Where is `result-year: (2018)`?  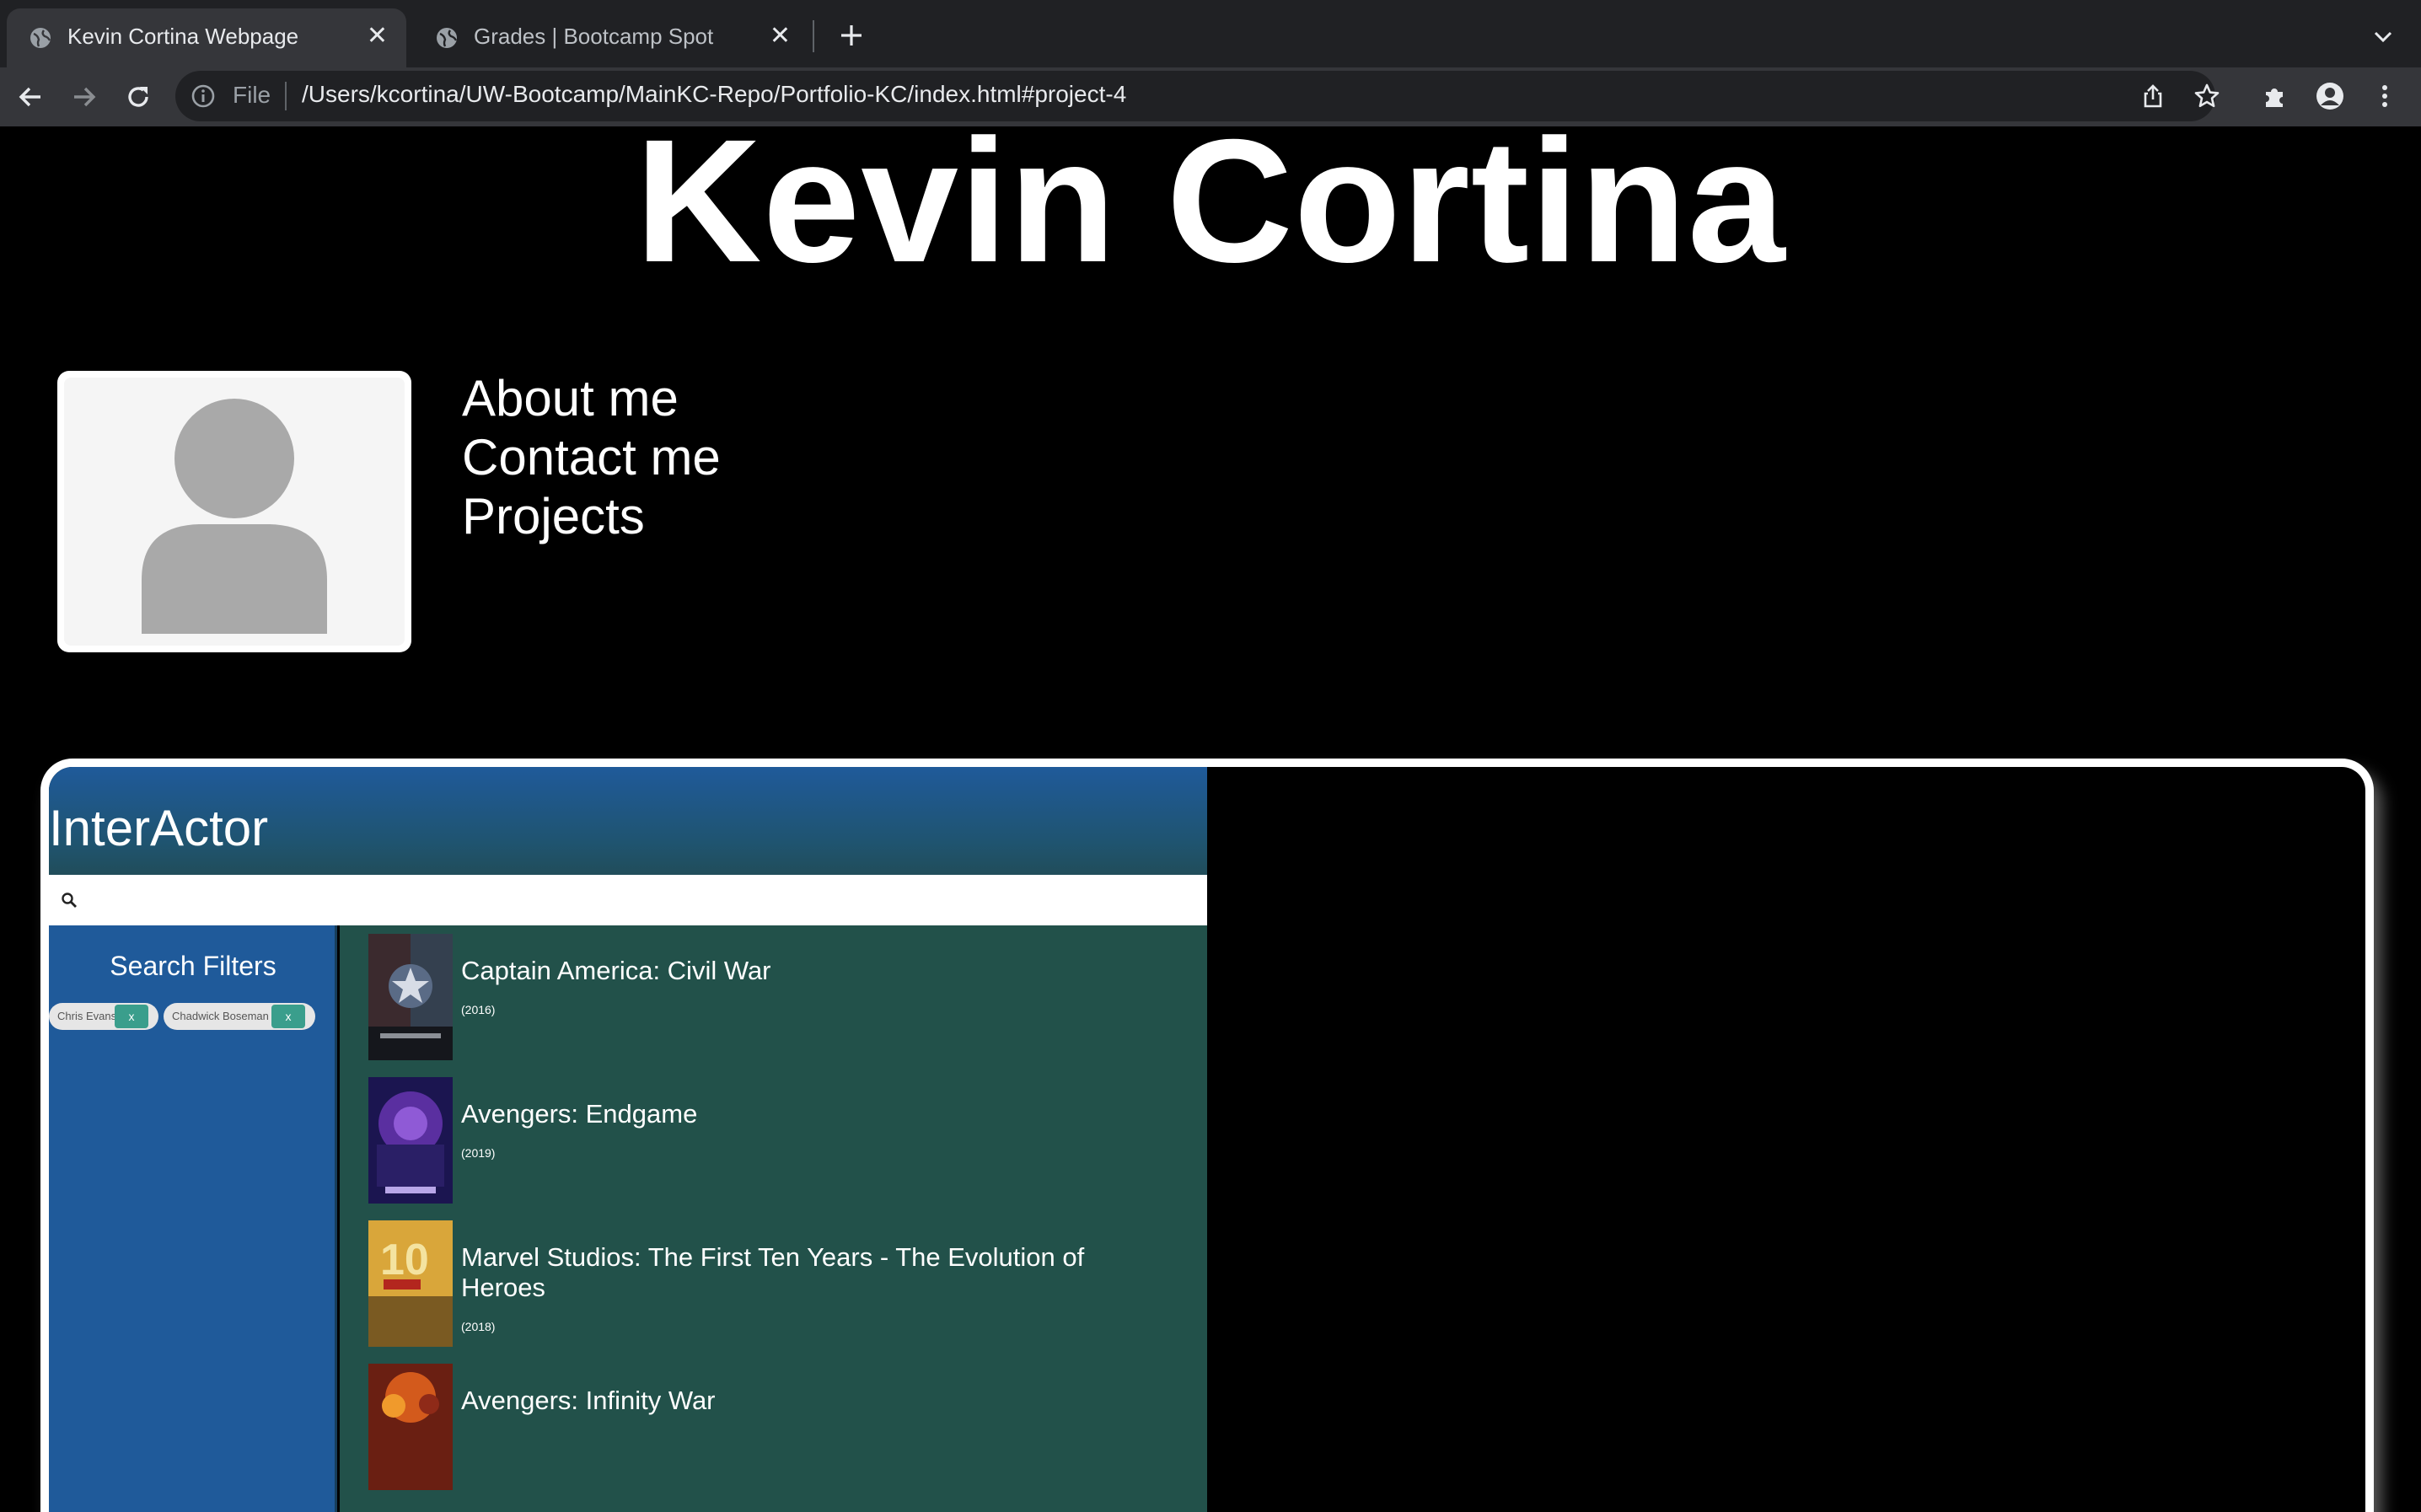 result-year: (2018) is located at coordinates (479, 1326).